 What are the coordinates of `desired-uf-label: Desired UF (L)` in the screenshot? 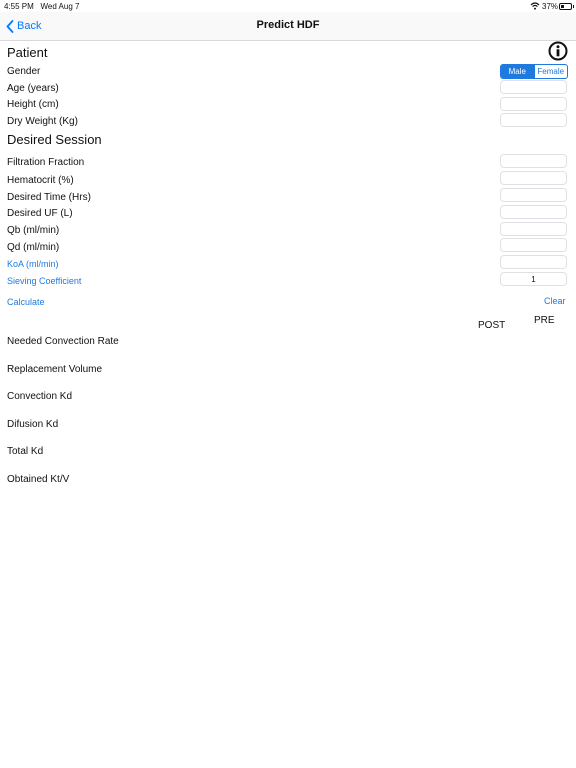 It's located at (40, 213).